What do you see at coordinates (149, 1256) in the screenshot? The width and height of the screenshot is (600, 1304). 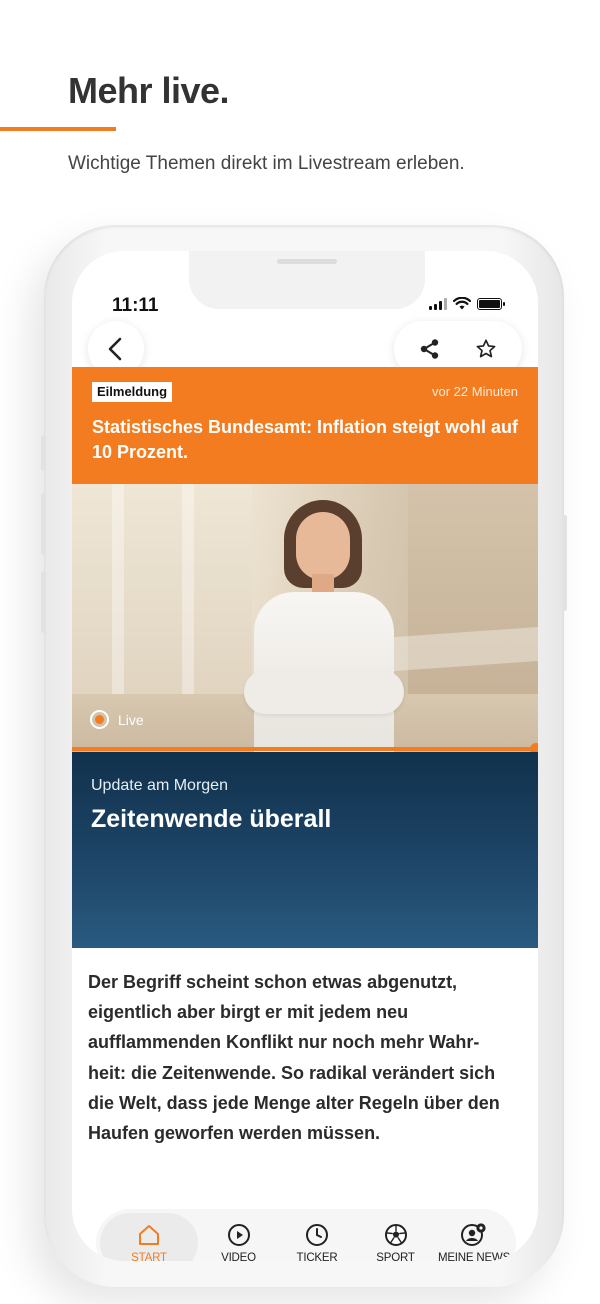 I see `tab-label: START` at bounding box center [149, 1256].